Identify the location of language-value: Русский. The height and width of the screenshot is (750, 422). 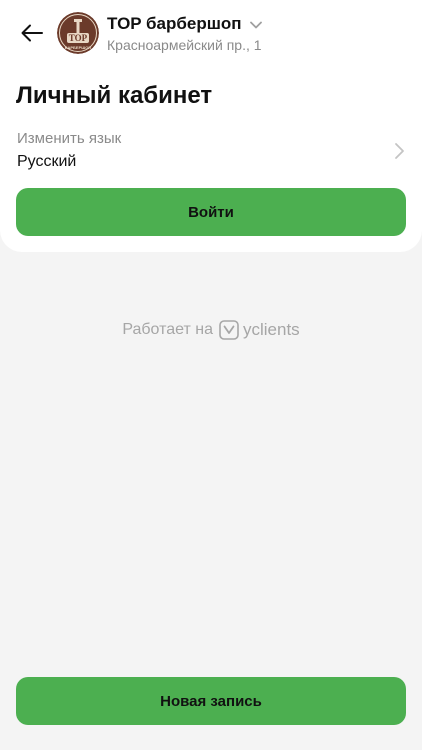
(47, 161).